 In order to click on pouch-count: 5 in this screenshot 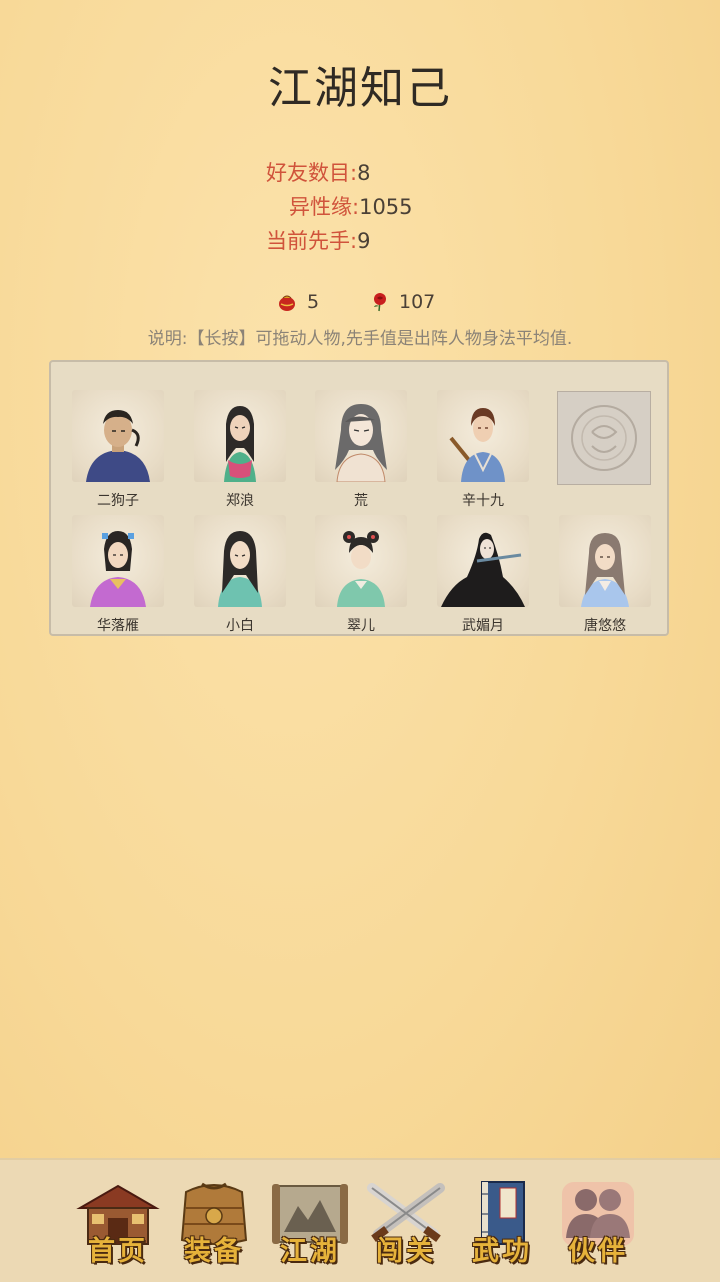, I will do `click(313, 302)`.